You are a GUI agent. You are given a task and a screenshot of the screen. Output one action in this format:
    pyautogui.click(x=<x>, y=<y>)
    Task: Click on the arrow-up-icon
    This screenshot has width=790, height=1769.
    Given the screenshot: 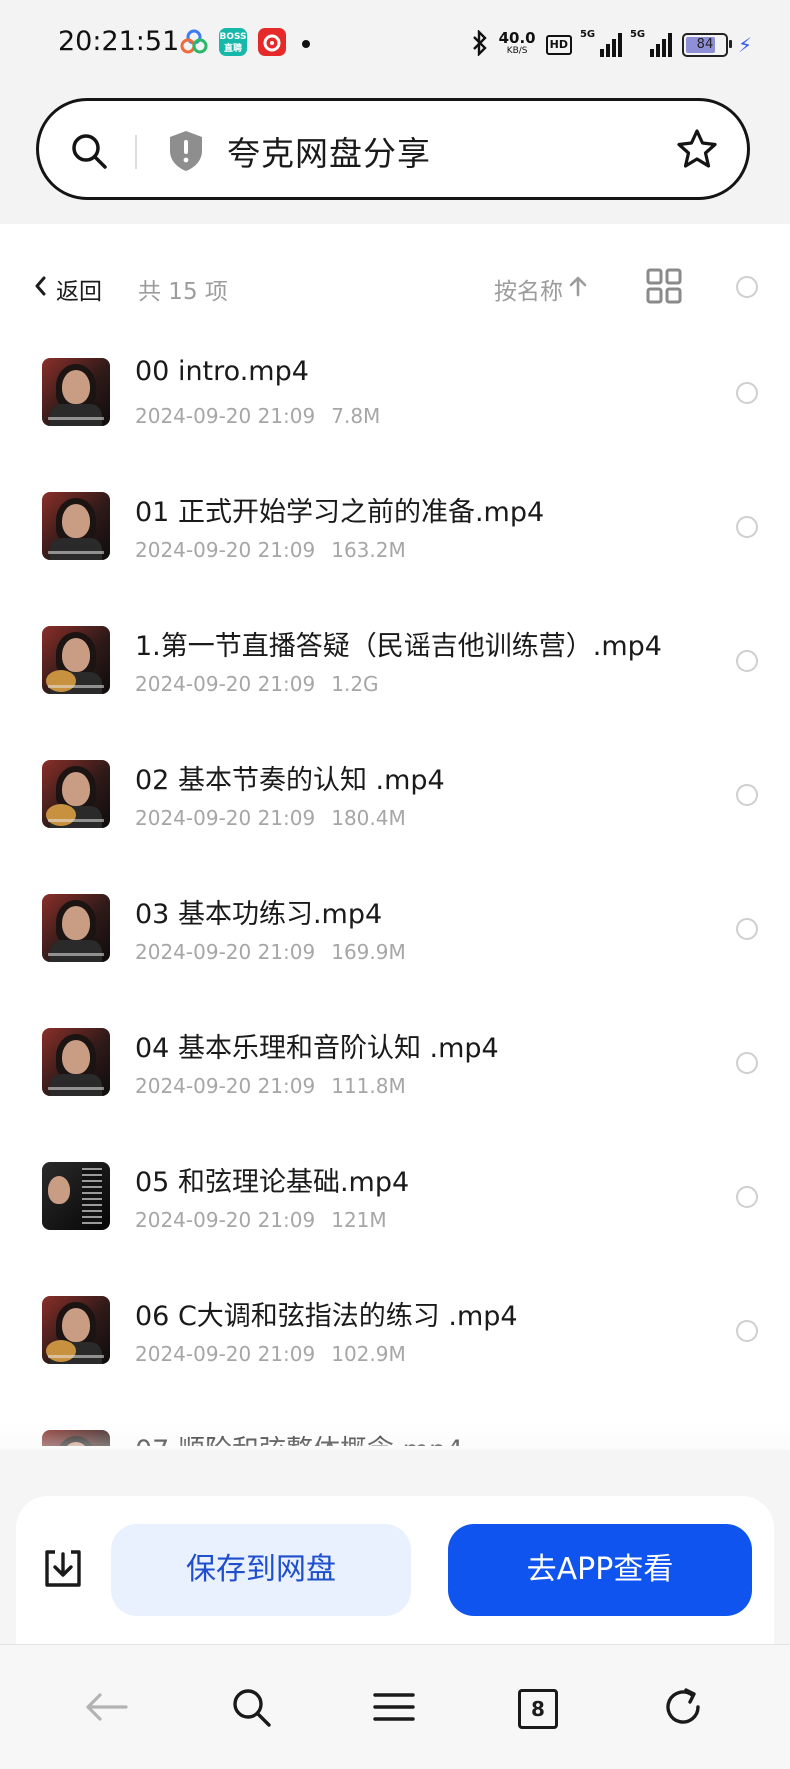 What is the action you would take?
    pyautogui.click(x=578, y=289)
    